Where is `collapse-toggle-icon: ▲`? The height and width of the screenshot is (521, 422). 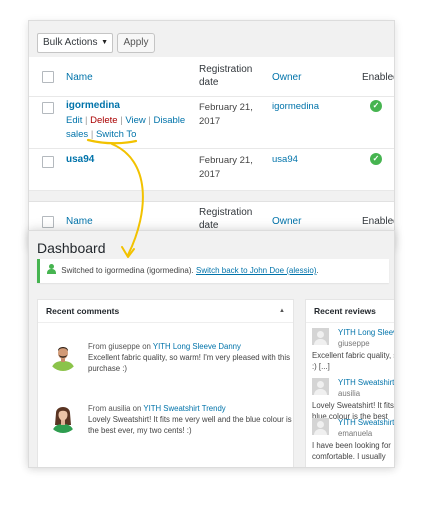
collapse-toggle-icon: ▲ is located at coordinates (282, 311).